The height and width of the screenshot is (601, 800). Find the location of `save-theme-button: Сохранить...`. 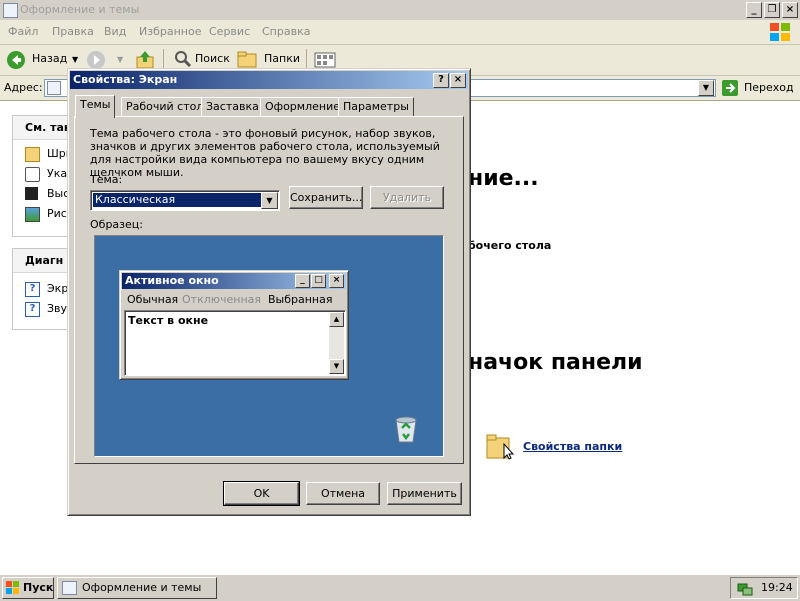

save-theme-button: Сохранить... is located at coordinates (326, 197).